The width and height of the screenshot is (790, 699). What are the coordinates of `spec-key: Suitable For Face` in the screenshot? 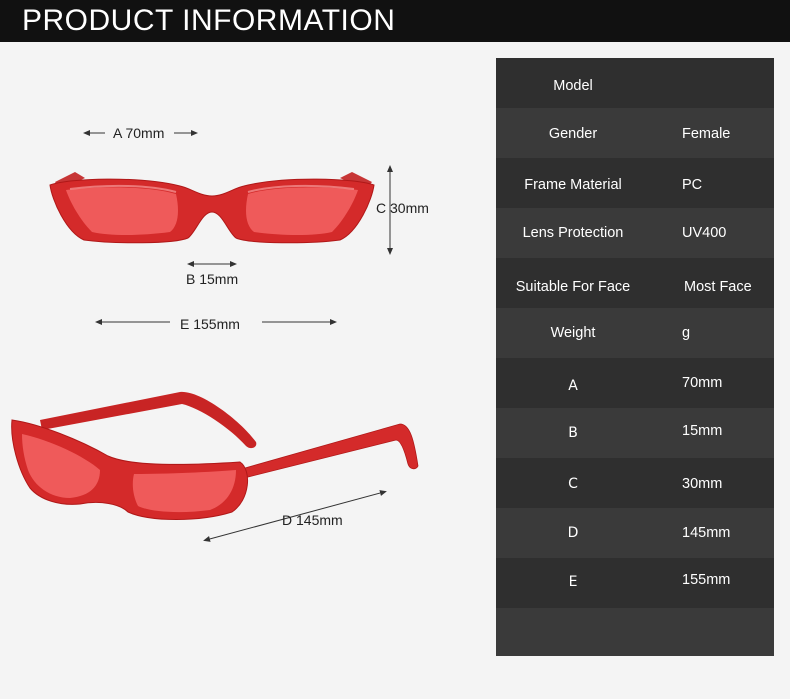 It's located at (573, 287).